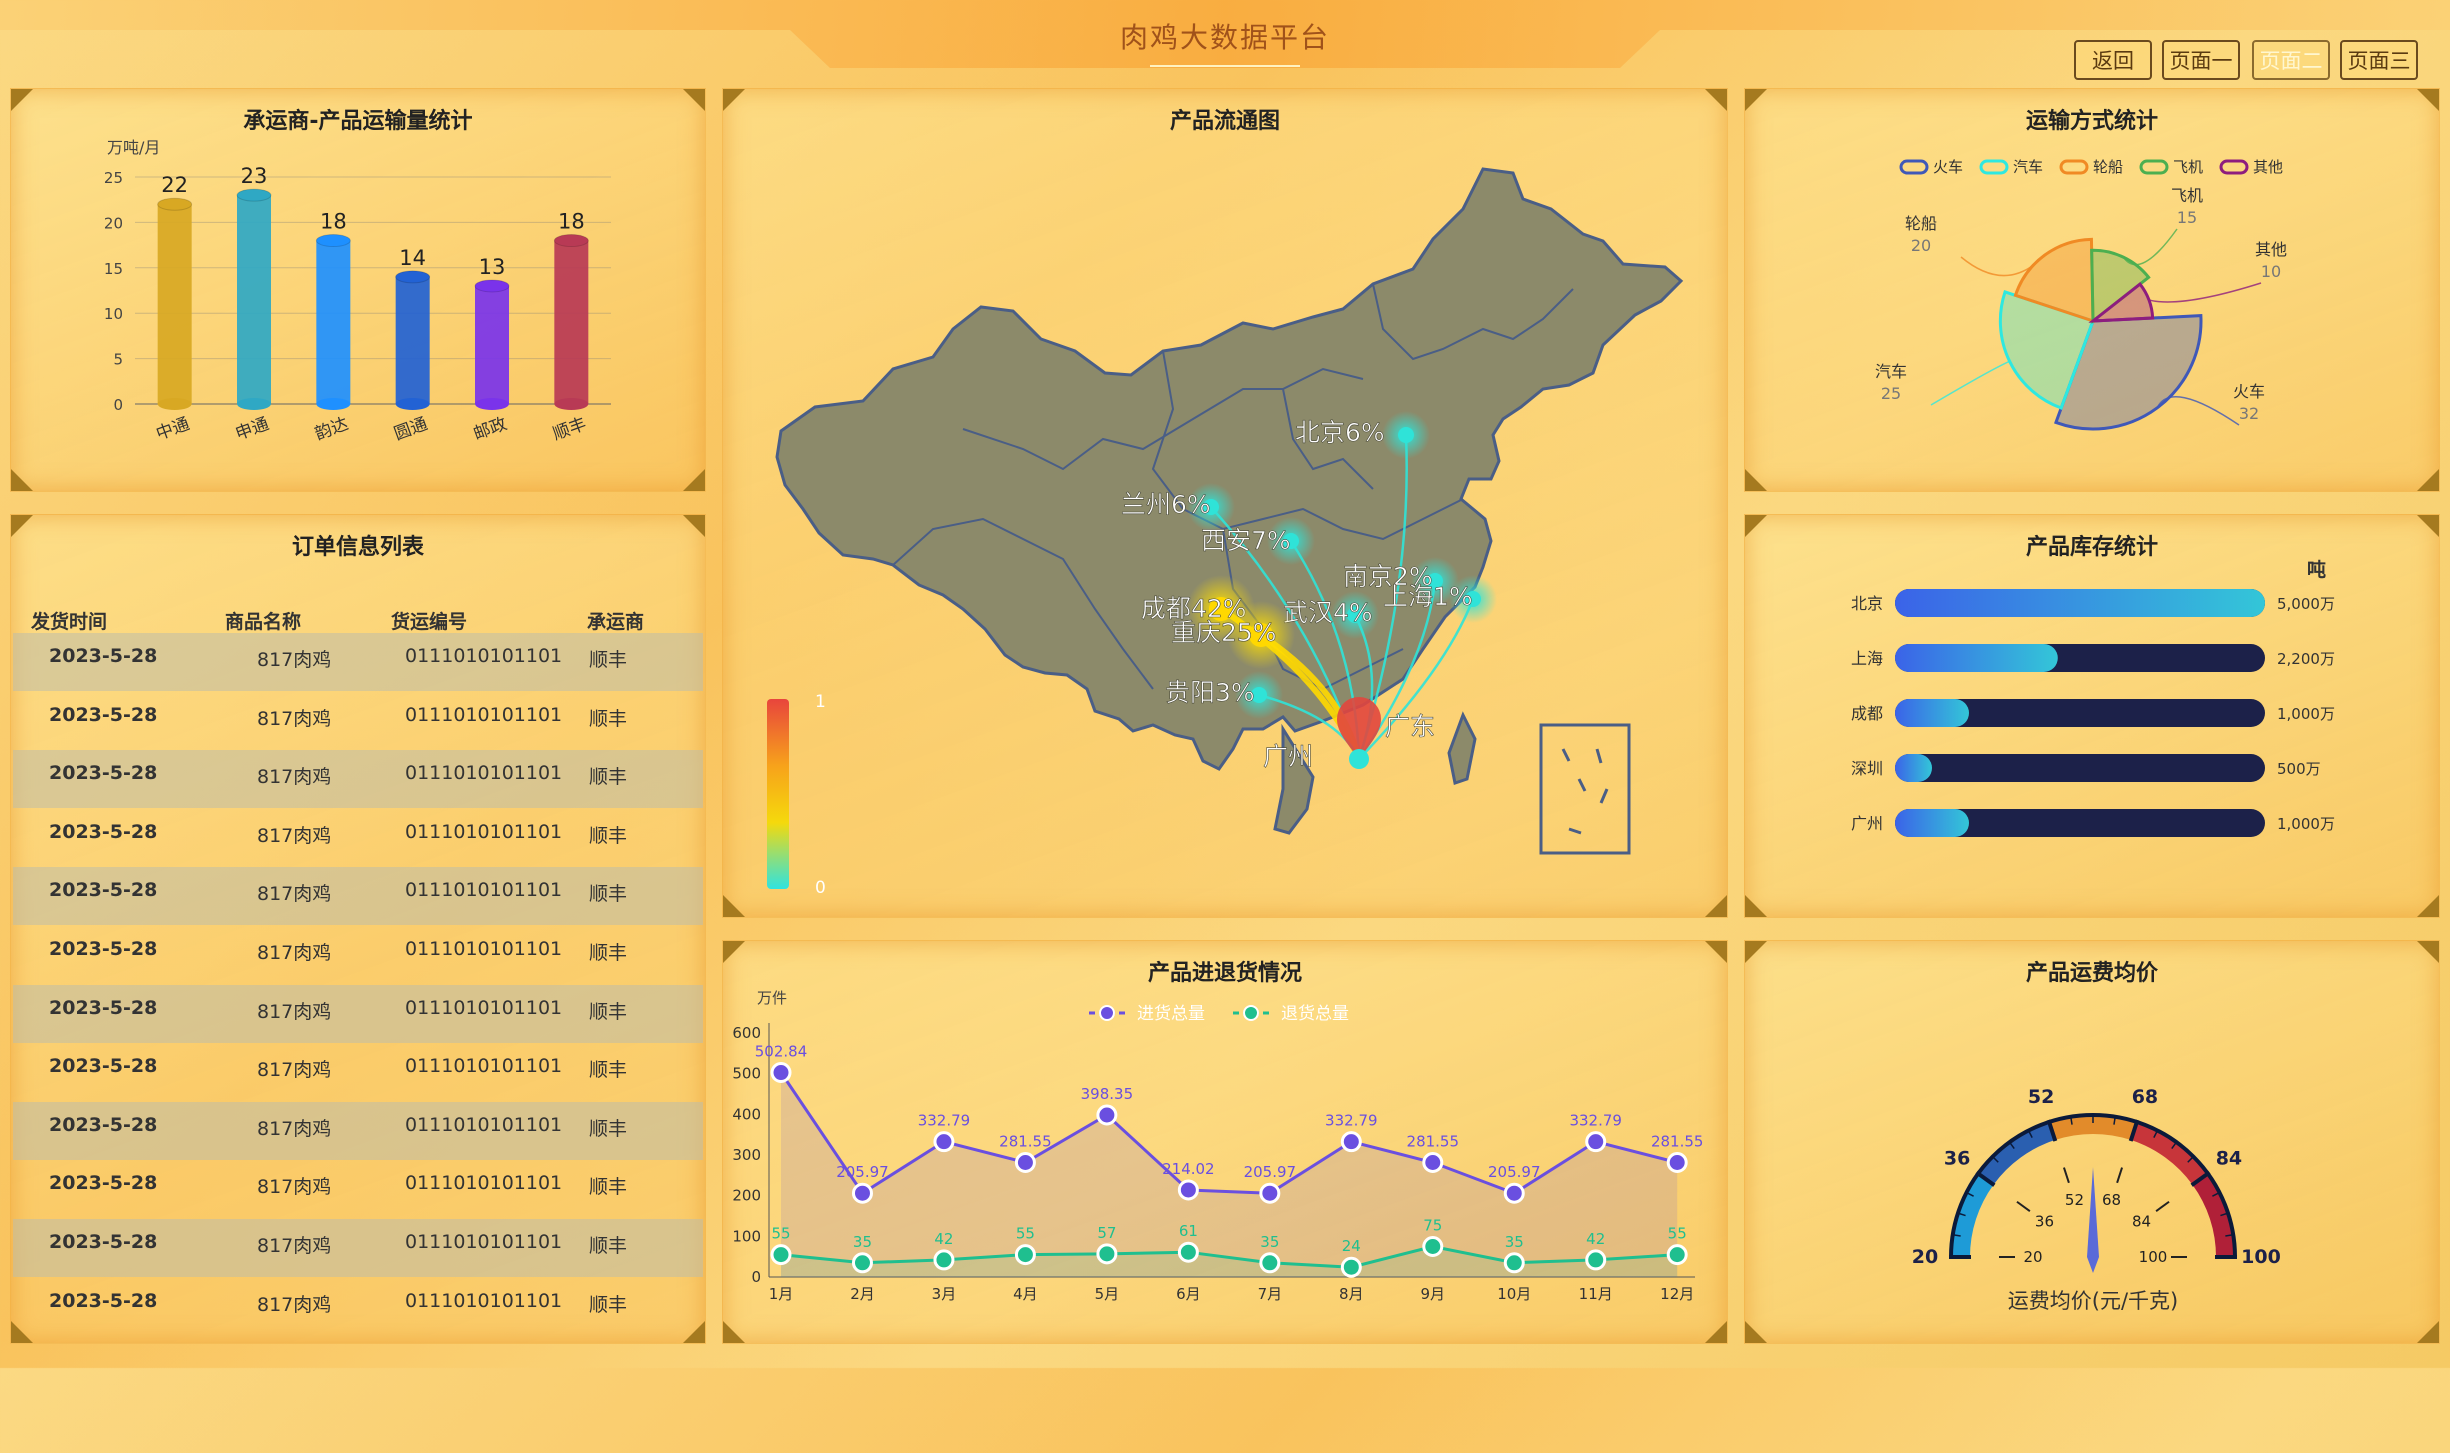  What do you see at coordinates (2093, 713) in the screenshot?
I see `inventory-bar-chart: 北京 5,000万上海 2,200万成都 1,000万深圳 500万广州 1,000万` at bounding box center [2093, 713].